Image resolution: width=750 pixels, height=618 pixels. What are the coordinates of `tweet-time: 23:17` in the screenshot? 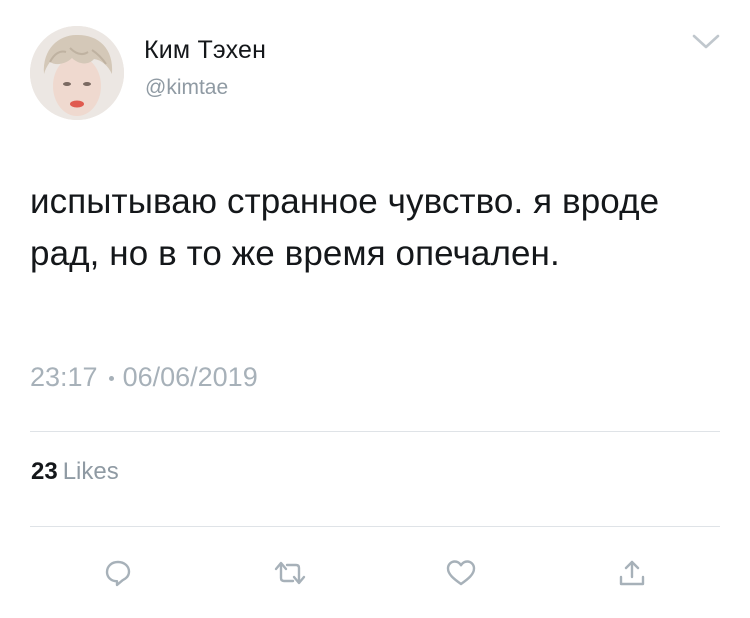 It's located at (64, 377).